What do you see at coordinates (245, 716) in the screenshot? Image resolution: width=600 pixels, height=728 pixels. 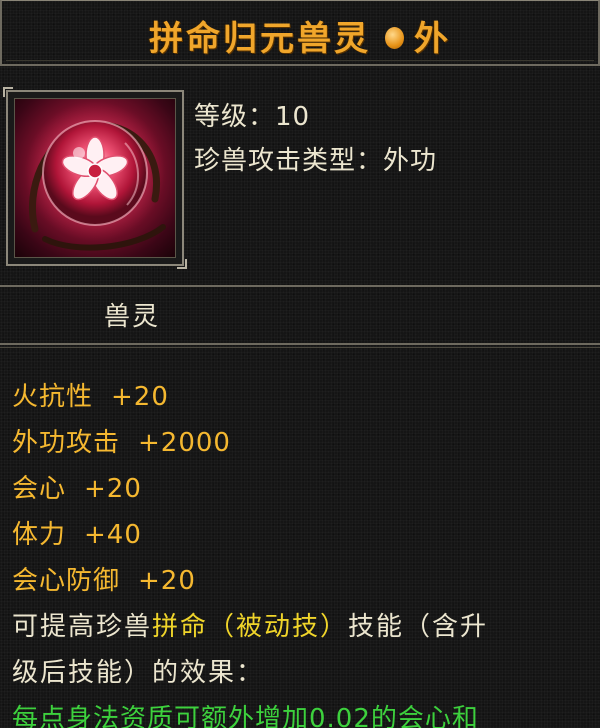 I see `effect-description-line: 每点身法资质可额外增加0.02的会心和` at bounding box center [245, 716].